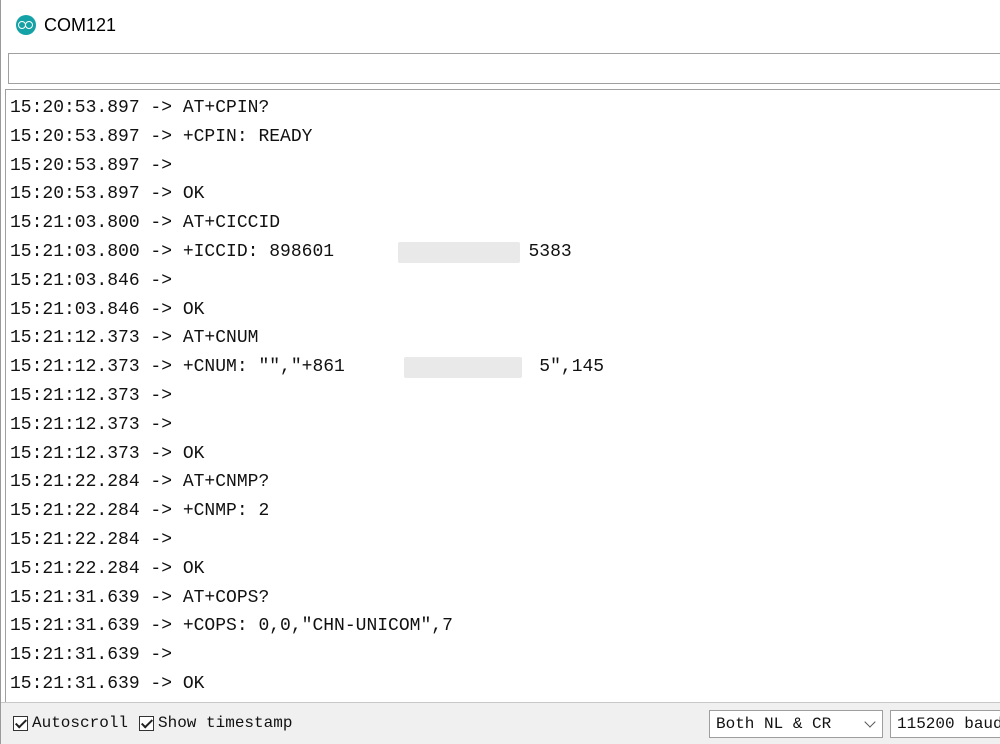 The height and width of the screenshot is (744, 1000). Describe the element at coordinates (107, 453) in the screenshot. I see `console-line: 15:21:12.373 -> OK` at that location.